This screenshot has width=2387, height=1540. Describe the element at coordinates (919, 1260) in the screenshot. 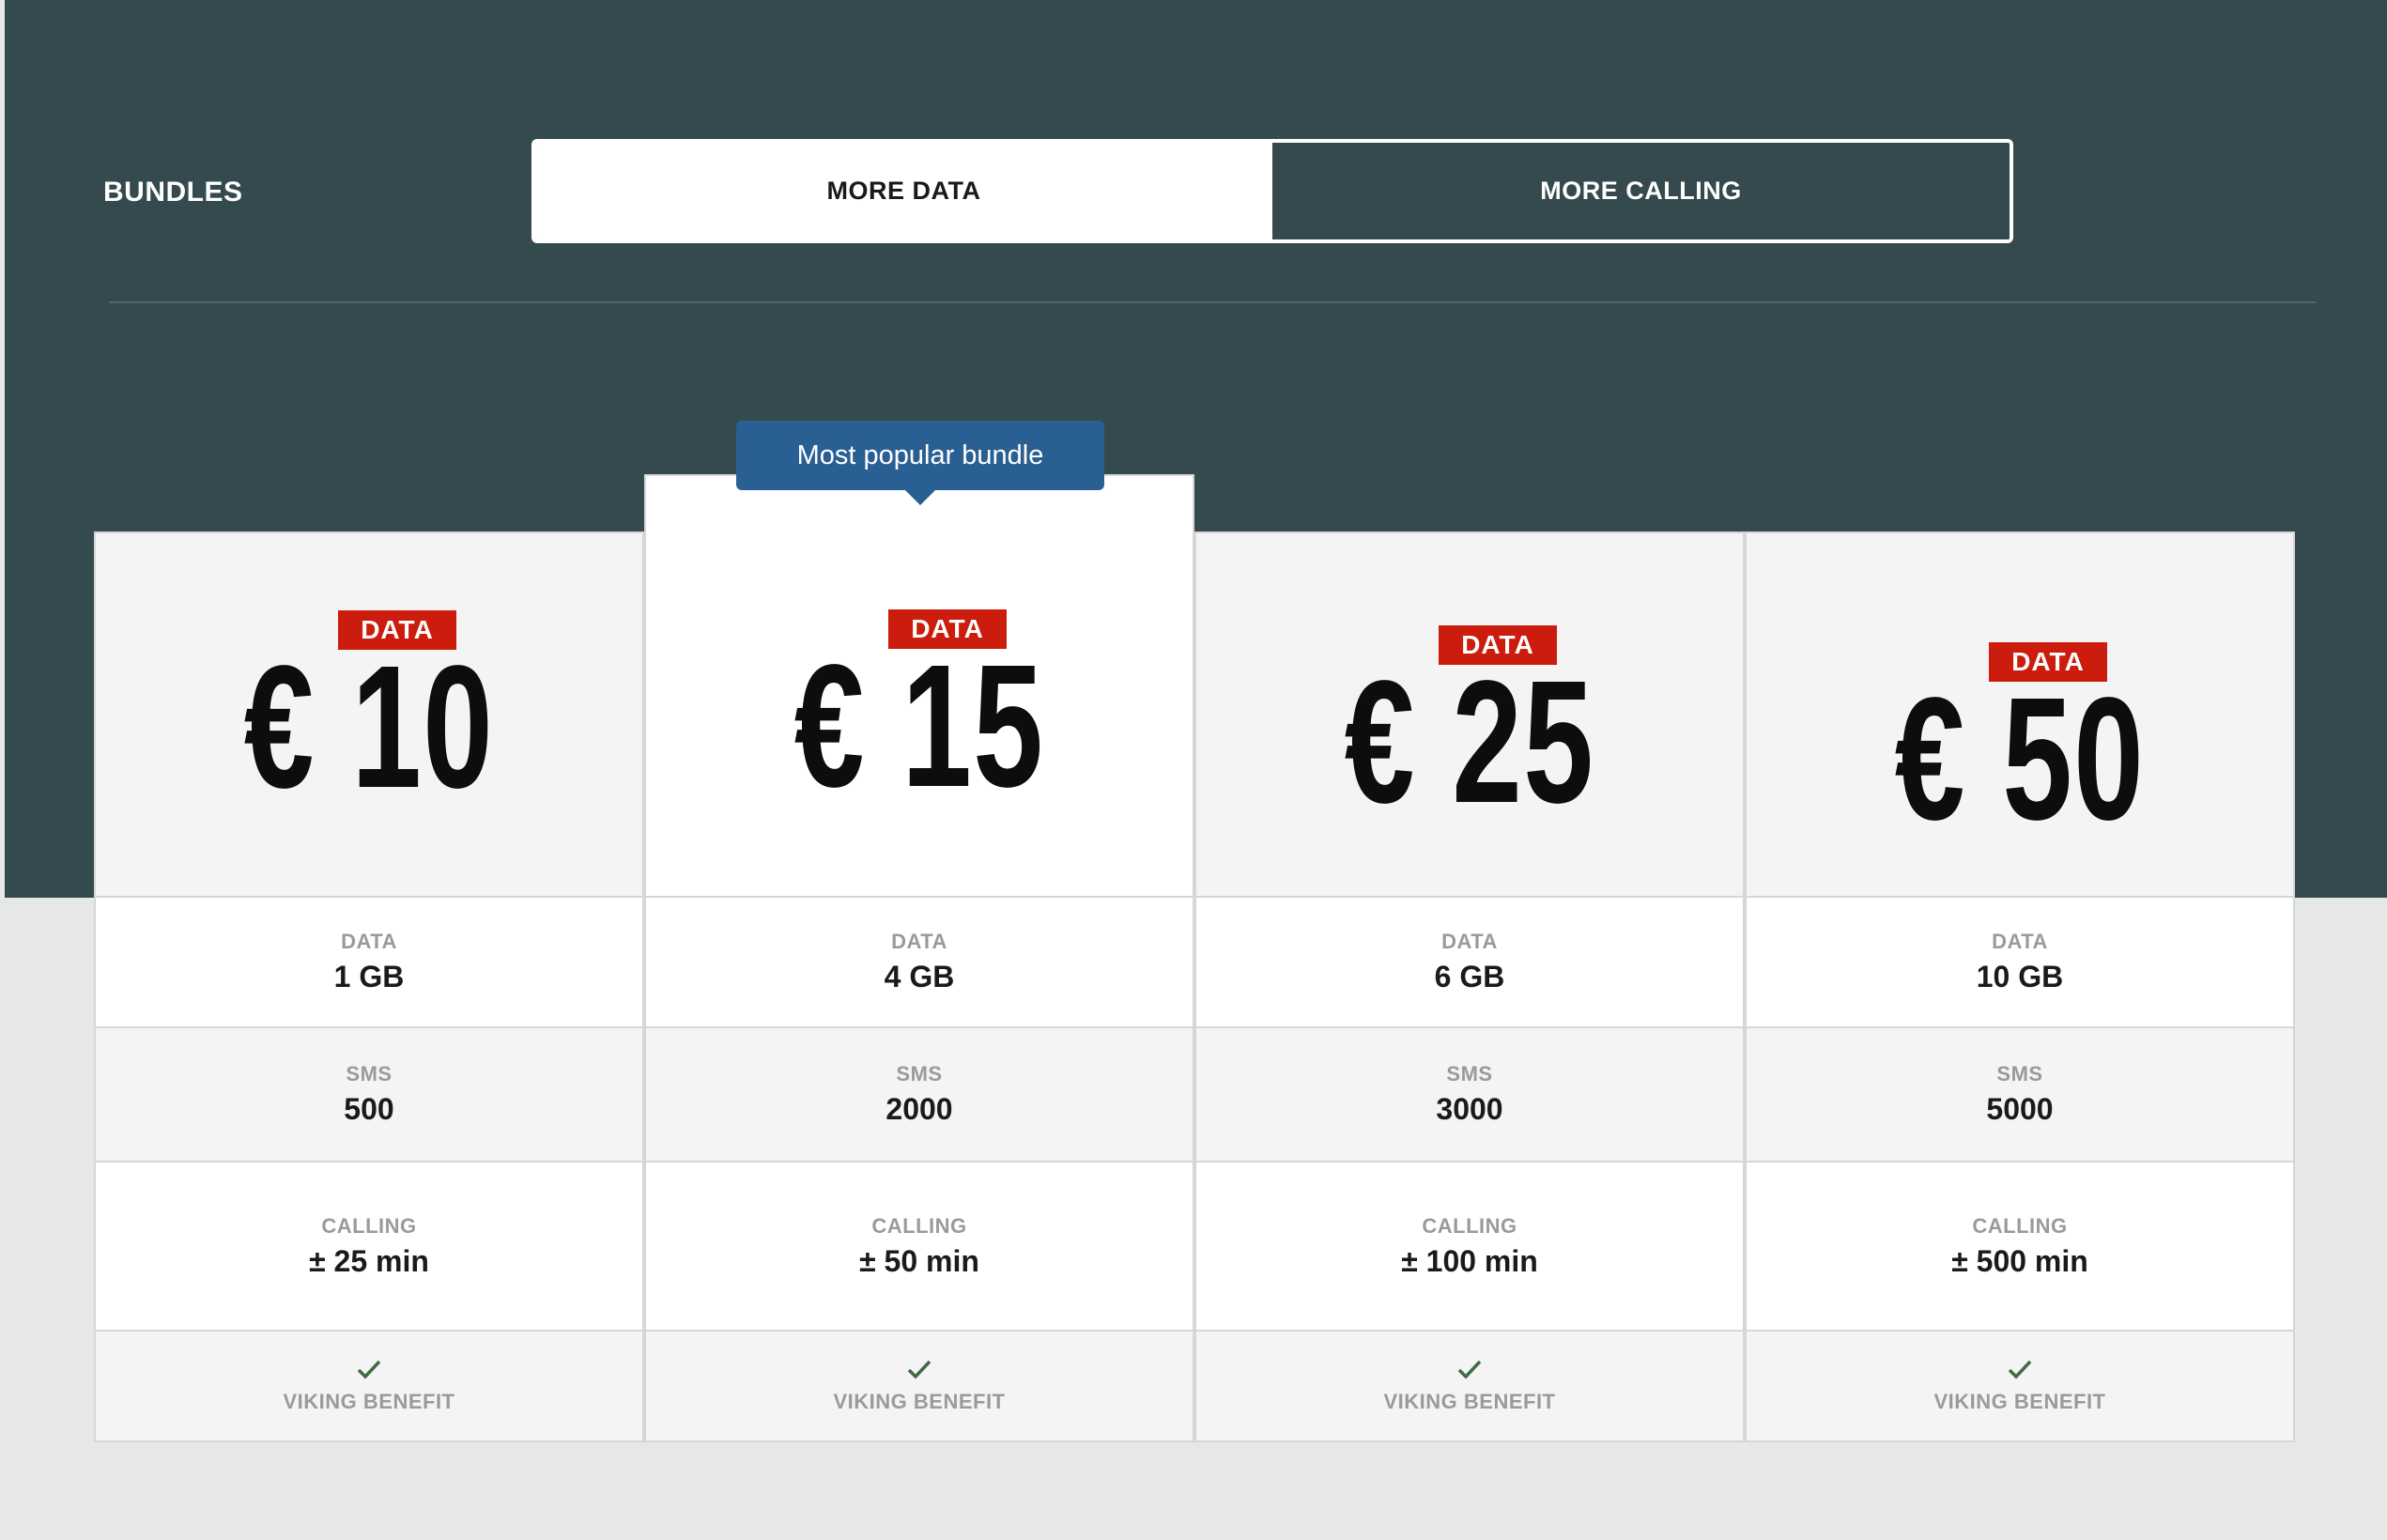

I see `calling-value: ± 50 min` at that location.